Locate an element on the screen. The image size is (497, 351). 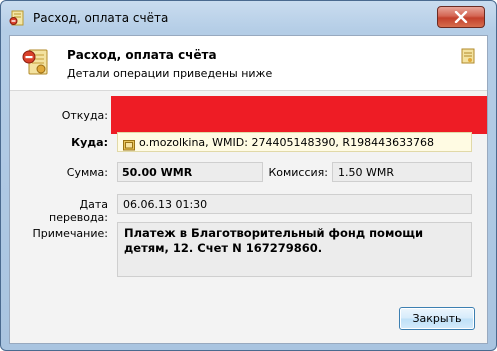
commission-value: 1.50 WMR is located at coordinates (366, 172).